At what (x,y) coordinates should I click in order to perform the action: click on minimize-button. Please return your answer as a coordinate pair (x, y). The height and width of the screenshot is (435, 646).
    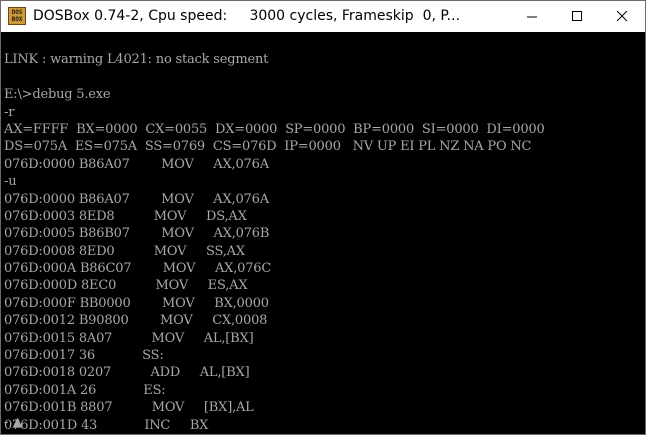
    Looking at the image, I should click on (532, 16).